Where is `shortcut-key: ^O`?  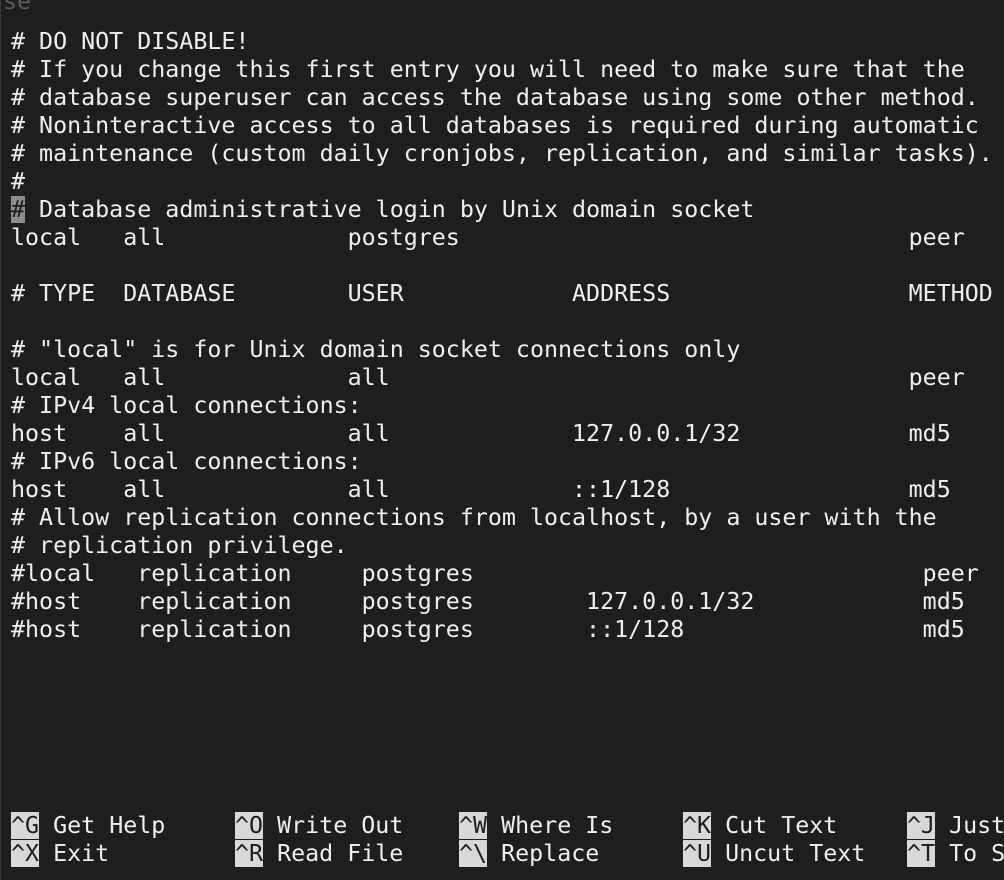
shortcut-key: ^O is located at coordinates (249, 825).